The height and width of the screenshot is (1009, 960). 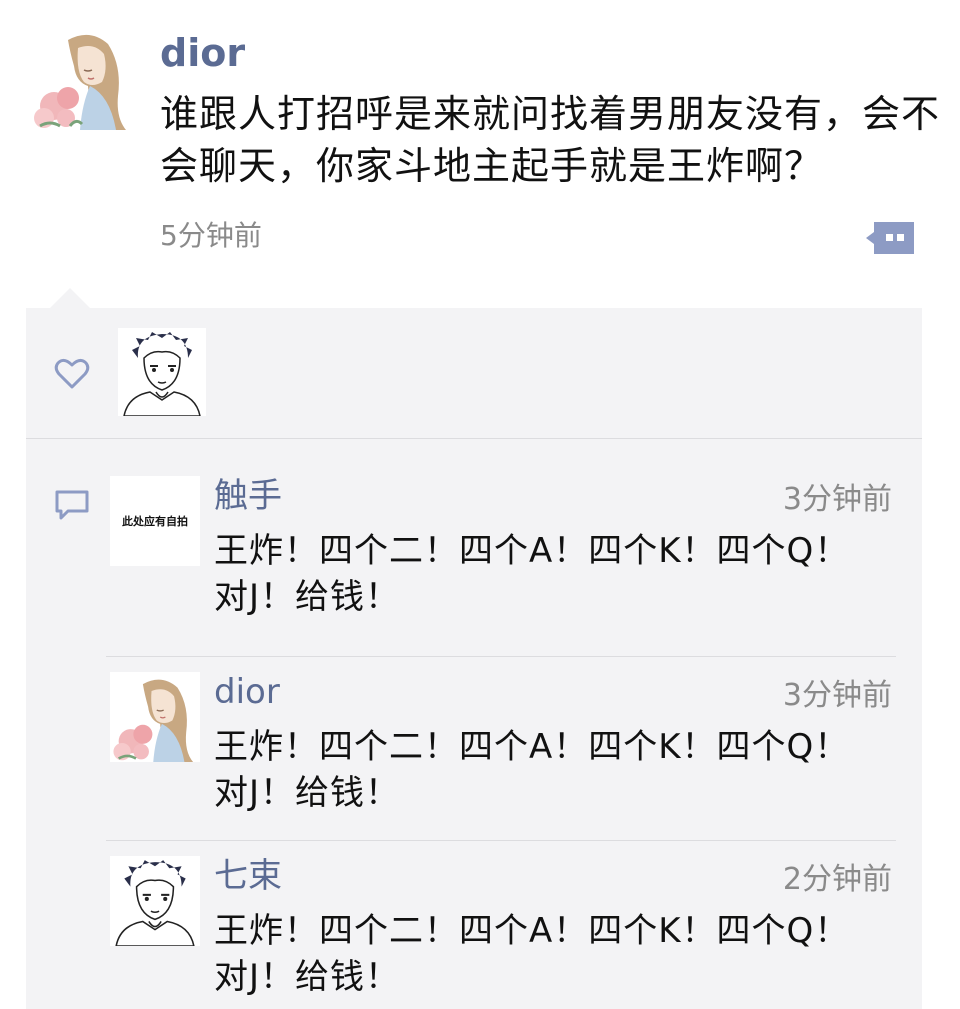 I want to click on comment-timestamp: 2分钟前, so click(x=837, y=879).